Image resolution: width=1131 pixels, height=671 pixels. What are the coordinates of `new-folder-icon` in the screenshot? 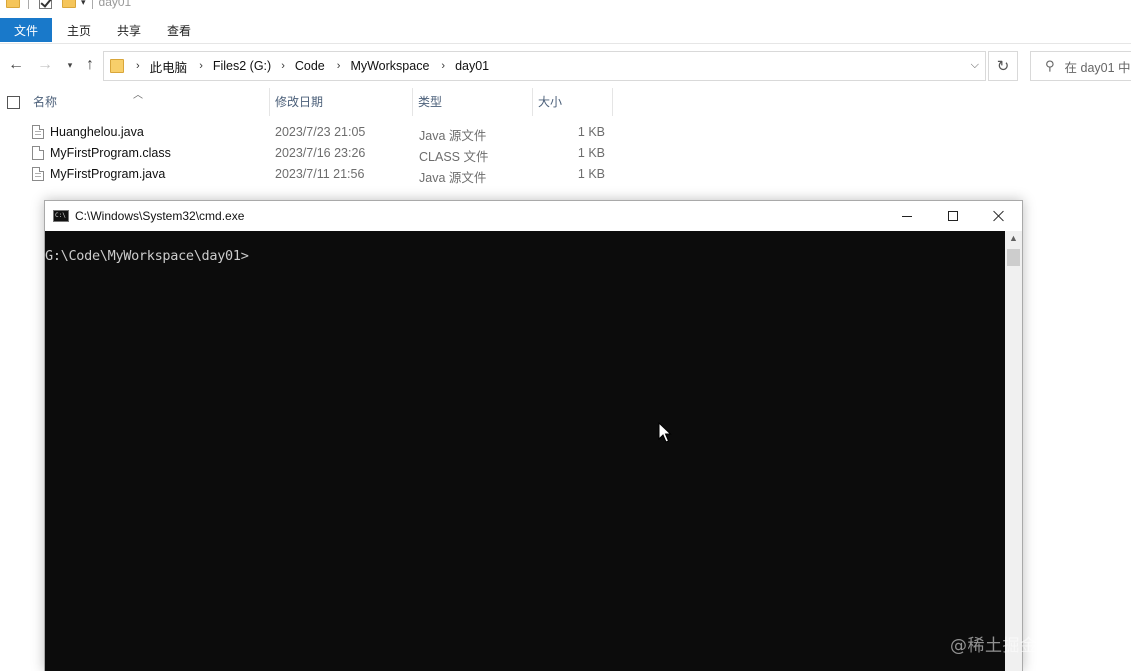 It's located at (69, 4).